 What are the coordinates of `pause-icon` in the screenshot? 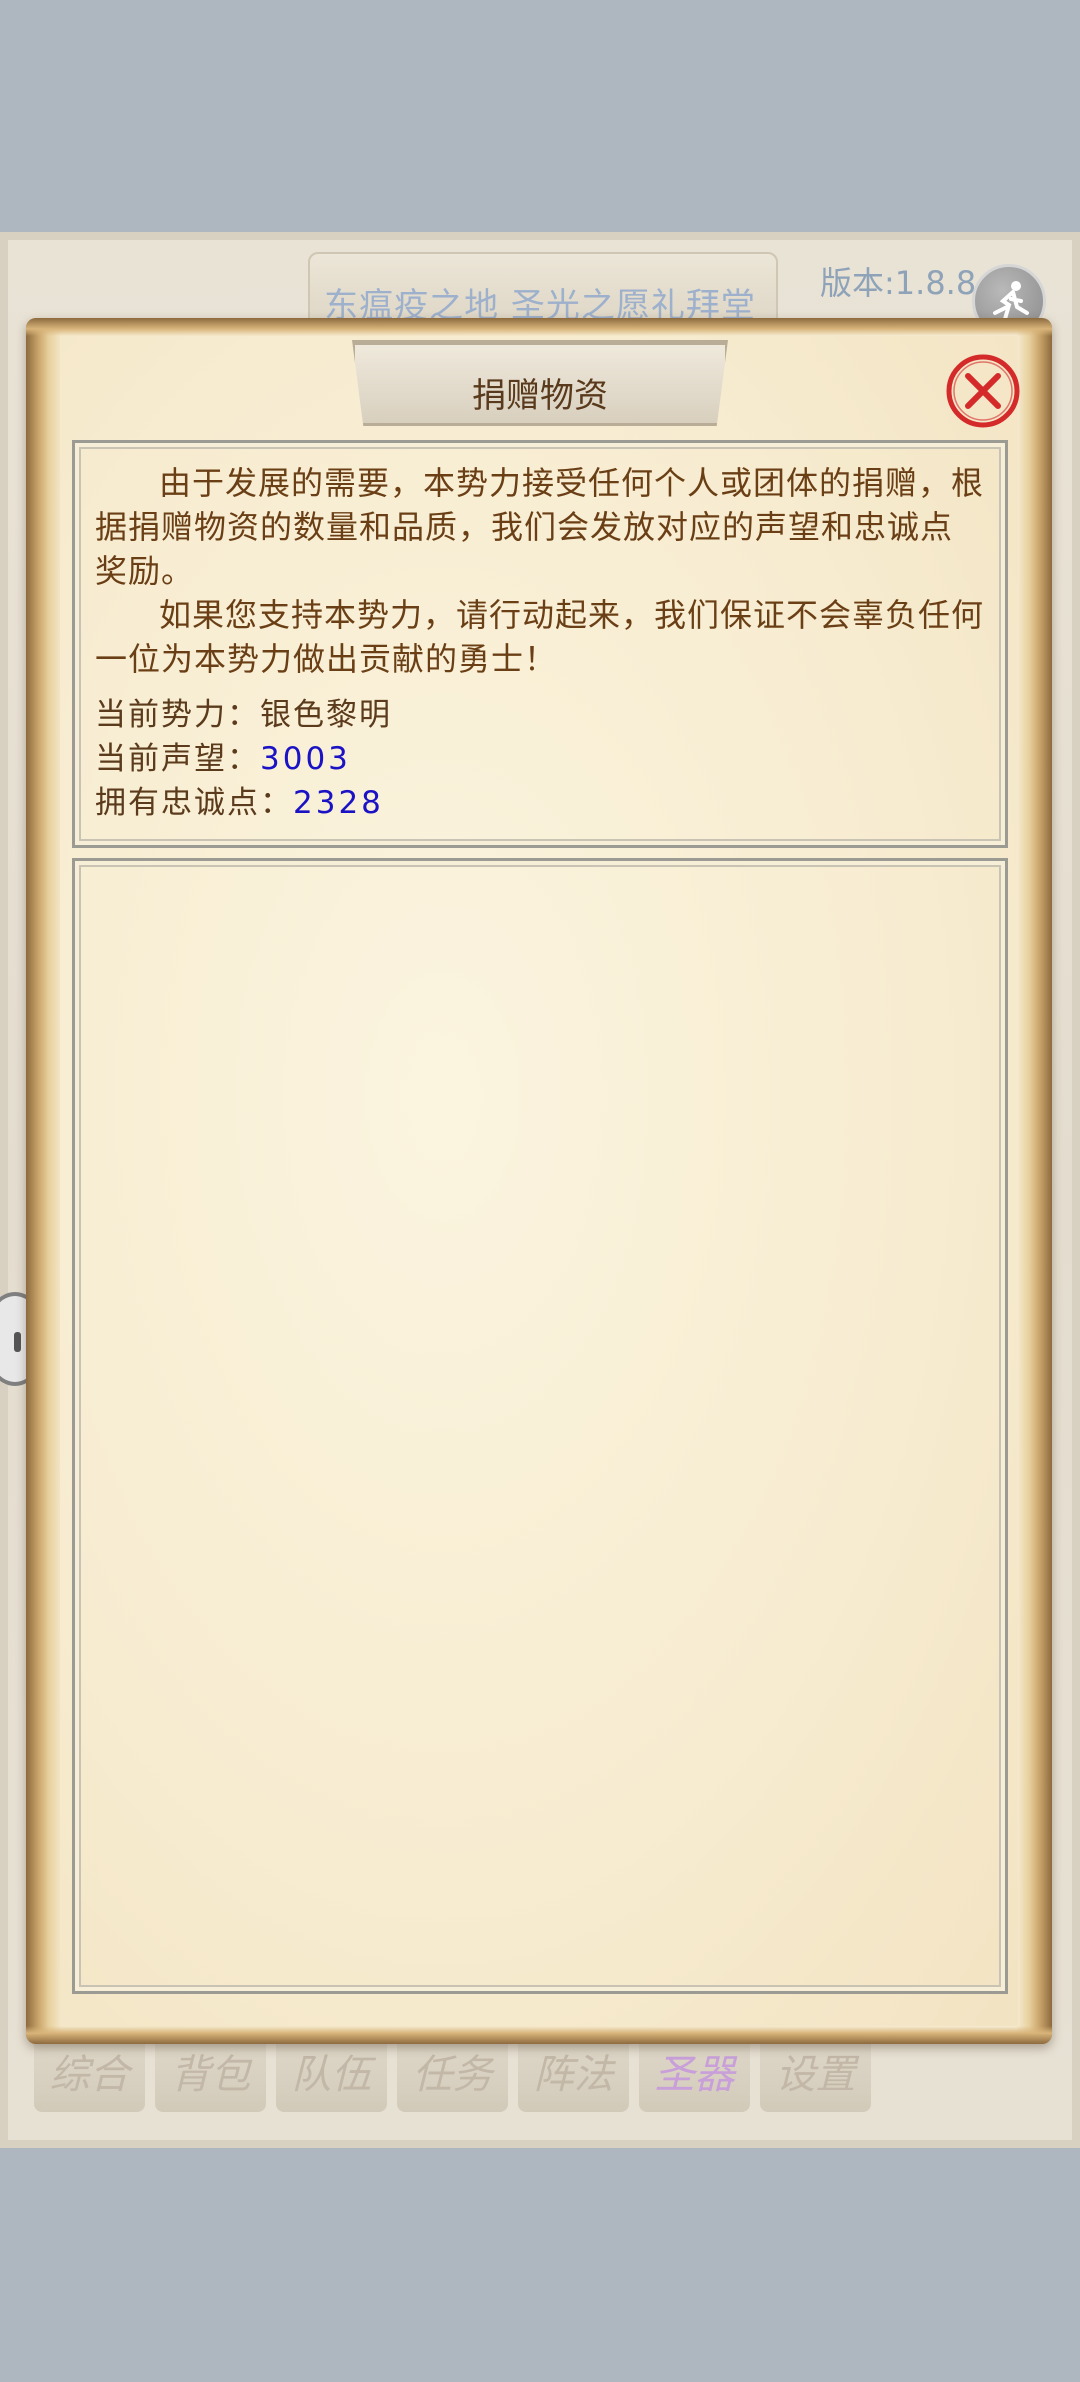 It's located at (17, 1342).